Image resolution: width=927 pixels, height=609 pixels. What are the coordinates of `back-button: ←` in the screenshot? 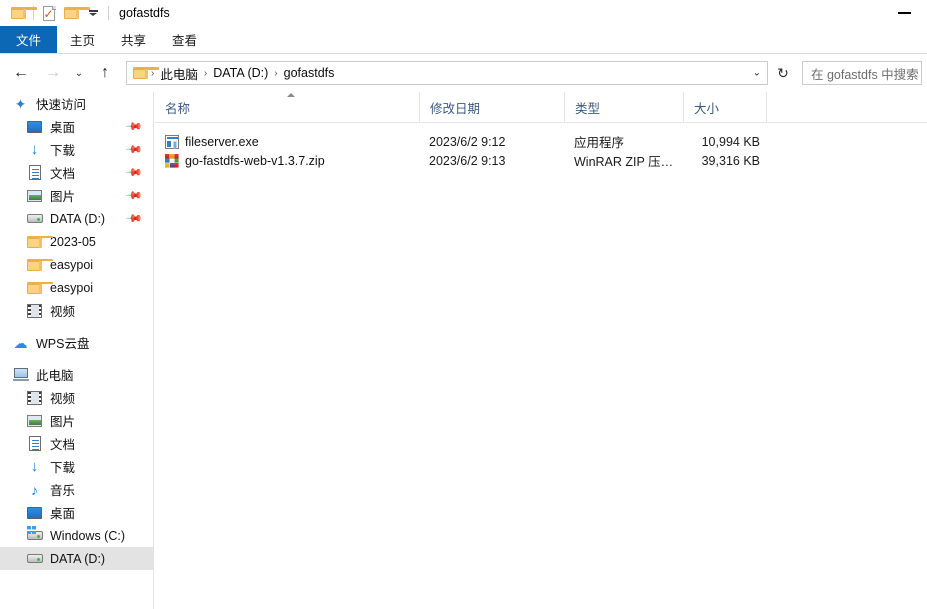 It's located at (21, 73).